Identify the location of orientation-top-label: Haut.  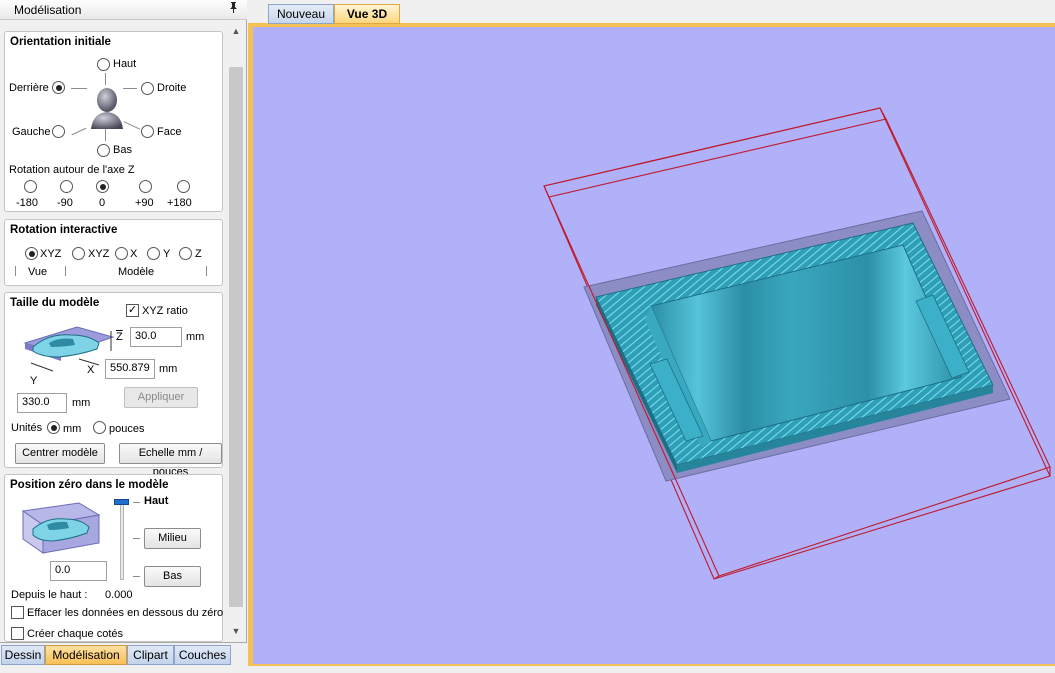
(125, 64).